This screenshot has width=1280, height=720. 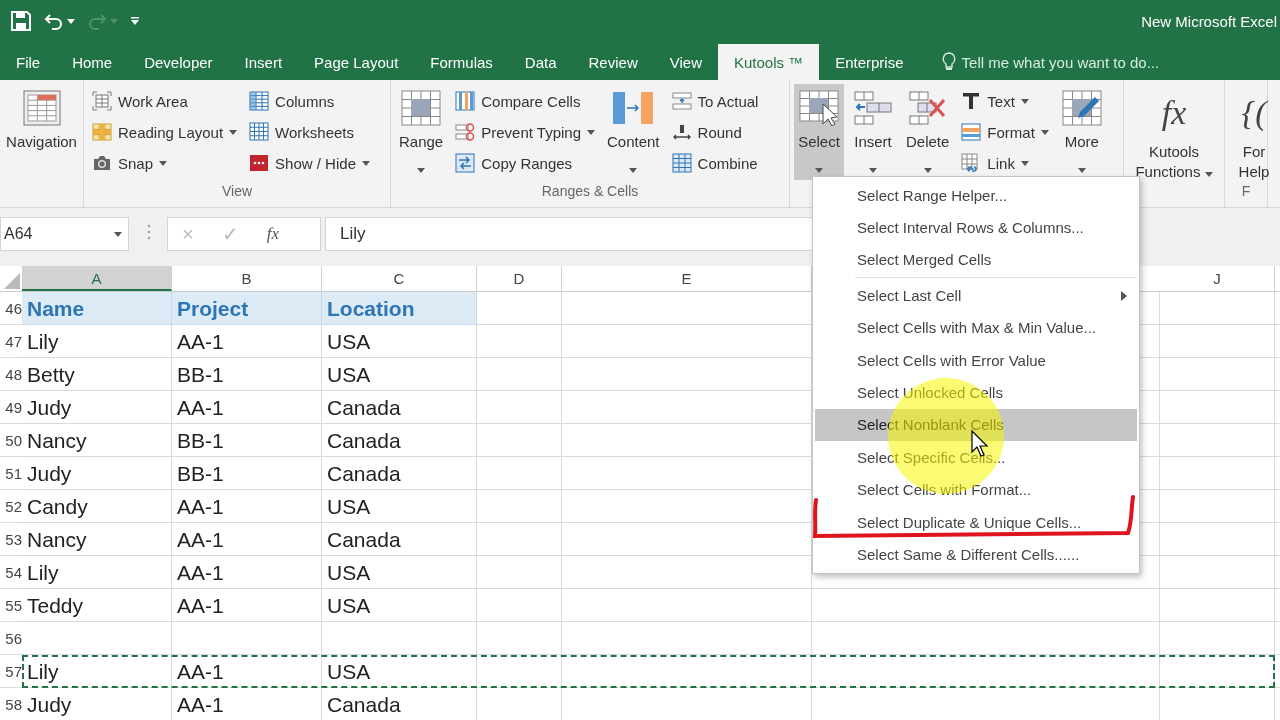 What do you see at coordinates (135, 21) in the screenshot?
I see `customize-icon` at bounding box center [135, 21].